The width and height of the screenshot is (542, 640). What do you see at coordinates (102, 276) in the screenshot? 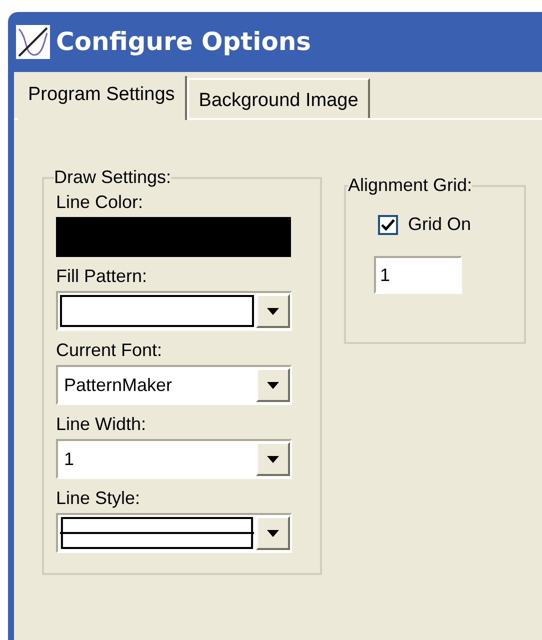
I see `field-label: Fill Pattern:` at bounding box center [102, 276].